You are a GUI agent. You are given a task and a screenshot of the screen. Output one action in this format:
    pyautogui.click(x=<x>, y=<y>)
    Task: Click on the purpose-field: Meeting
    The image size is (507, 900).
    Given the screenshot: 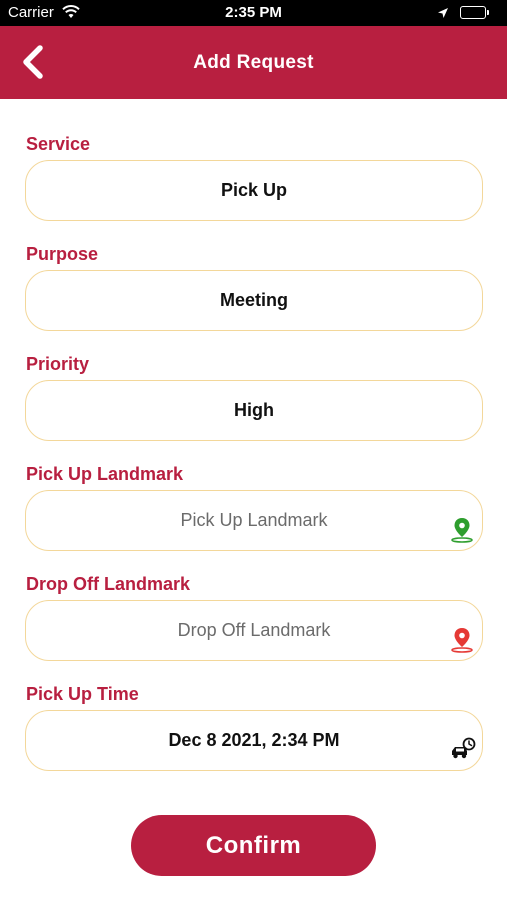 What is the action you would take?
    pyautogui.click(x=254, y=300)
    